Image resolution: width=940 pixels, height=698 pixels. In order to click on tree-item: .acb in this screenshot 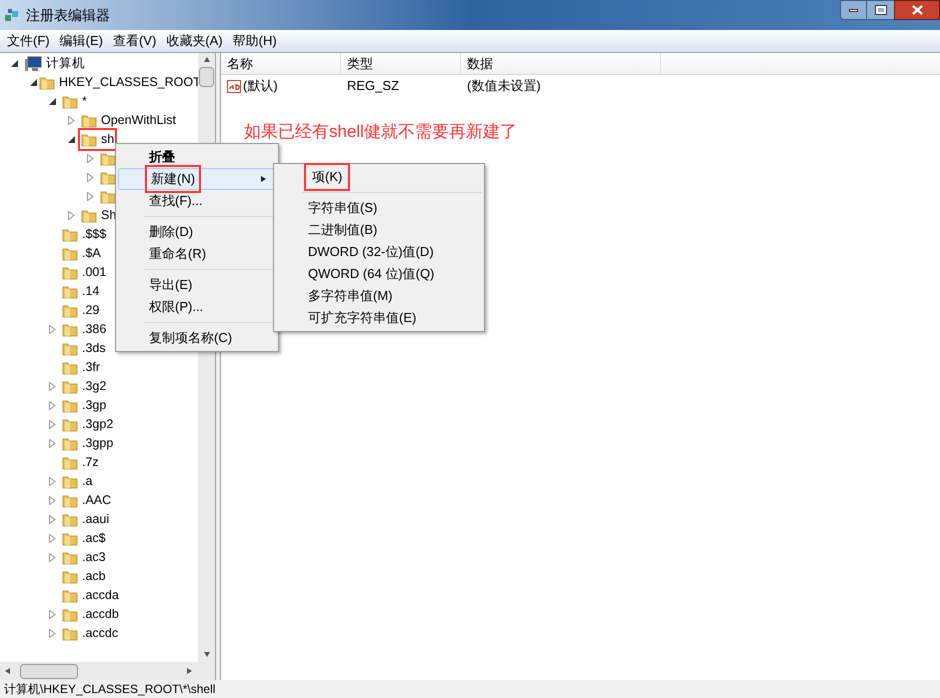, I will do `click(84, 576)`.